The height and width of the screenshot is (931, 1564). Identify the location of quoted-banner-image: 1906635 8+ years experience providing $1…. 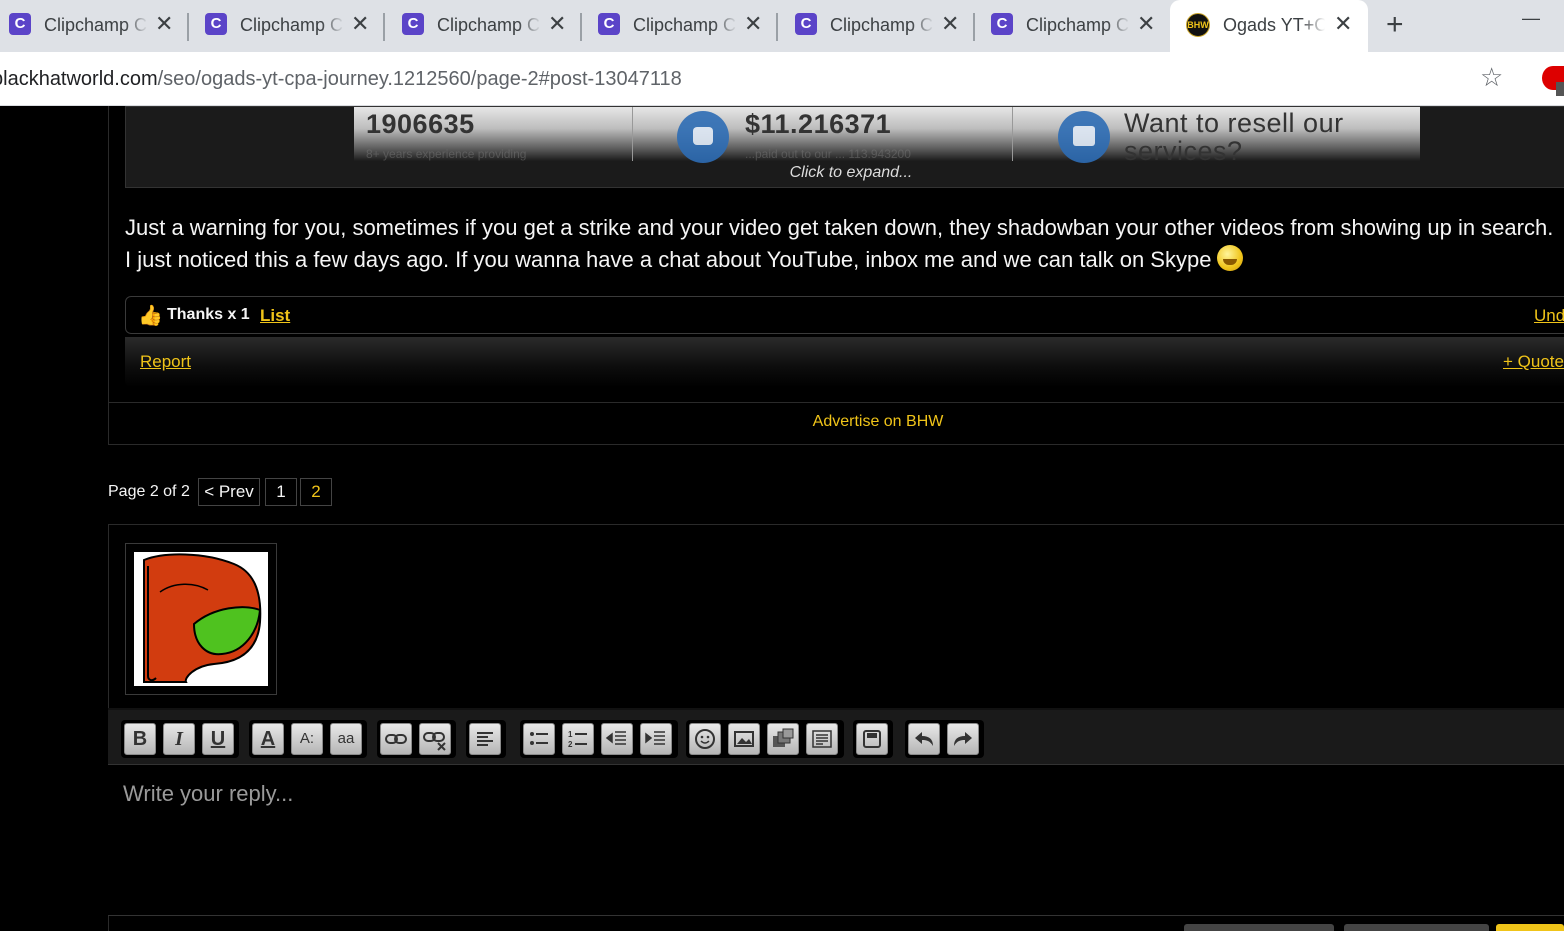
(887, 136).